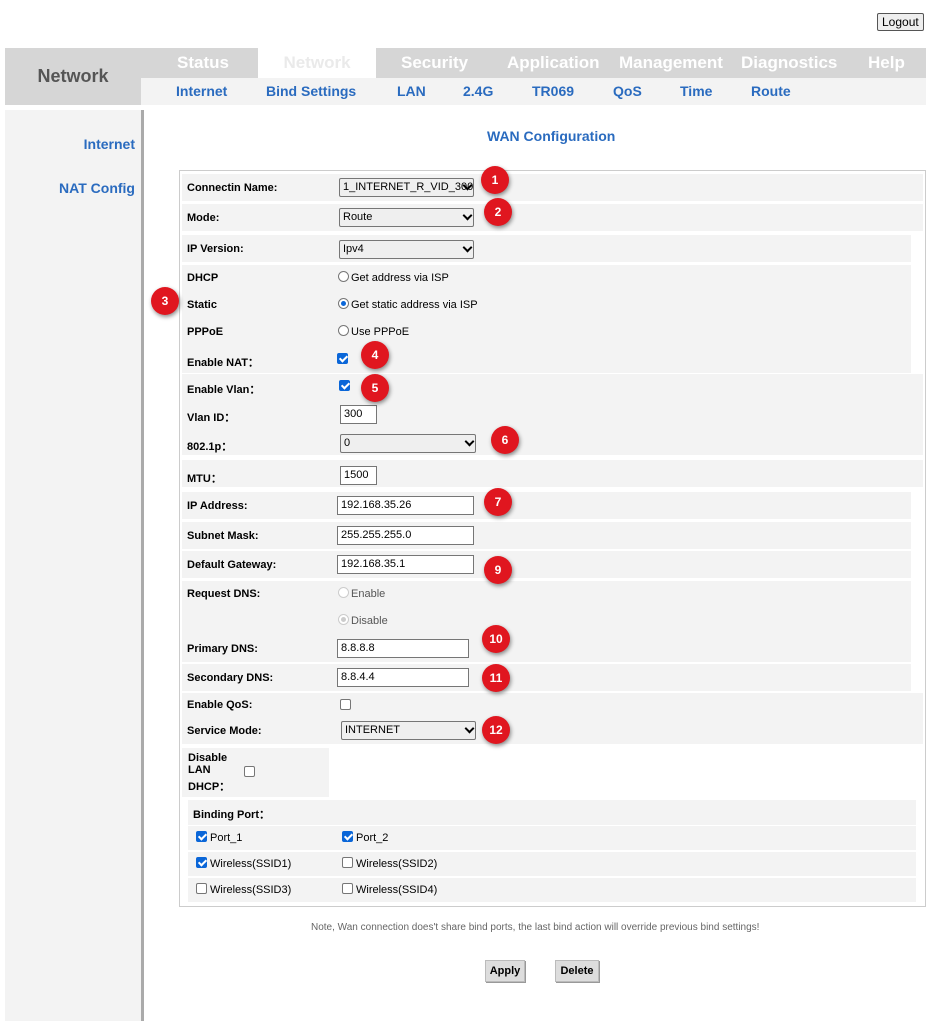 Image resolution: width=937 pixels, height=1021 pixels. I want to click on disable-lan-dhcp-label-1: Disable, so click(208, 758).